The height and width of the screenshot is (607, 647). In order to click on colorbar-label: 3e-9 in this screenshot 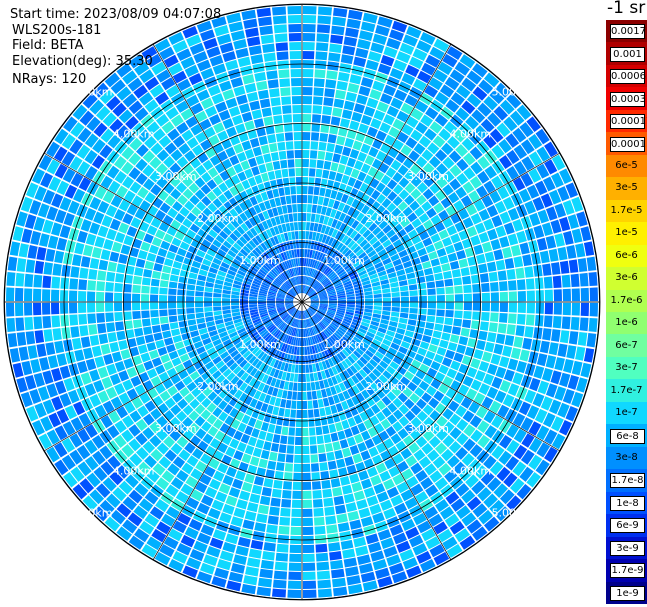, I will do `click(627, 548)`.